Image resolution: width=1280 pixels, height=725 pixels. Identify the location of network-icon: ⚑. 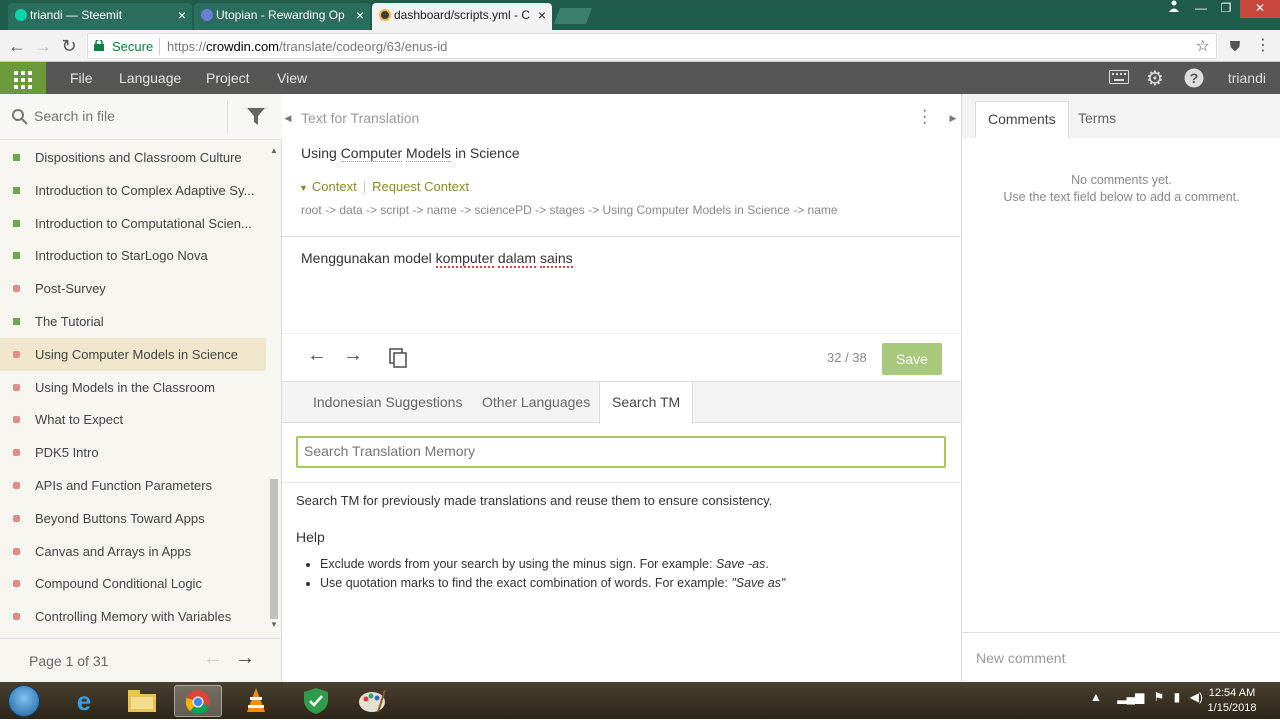
(1159, 697).